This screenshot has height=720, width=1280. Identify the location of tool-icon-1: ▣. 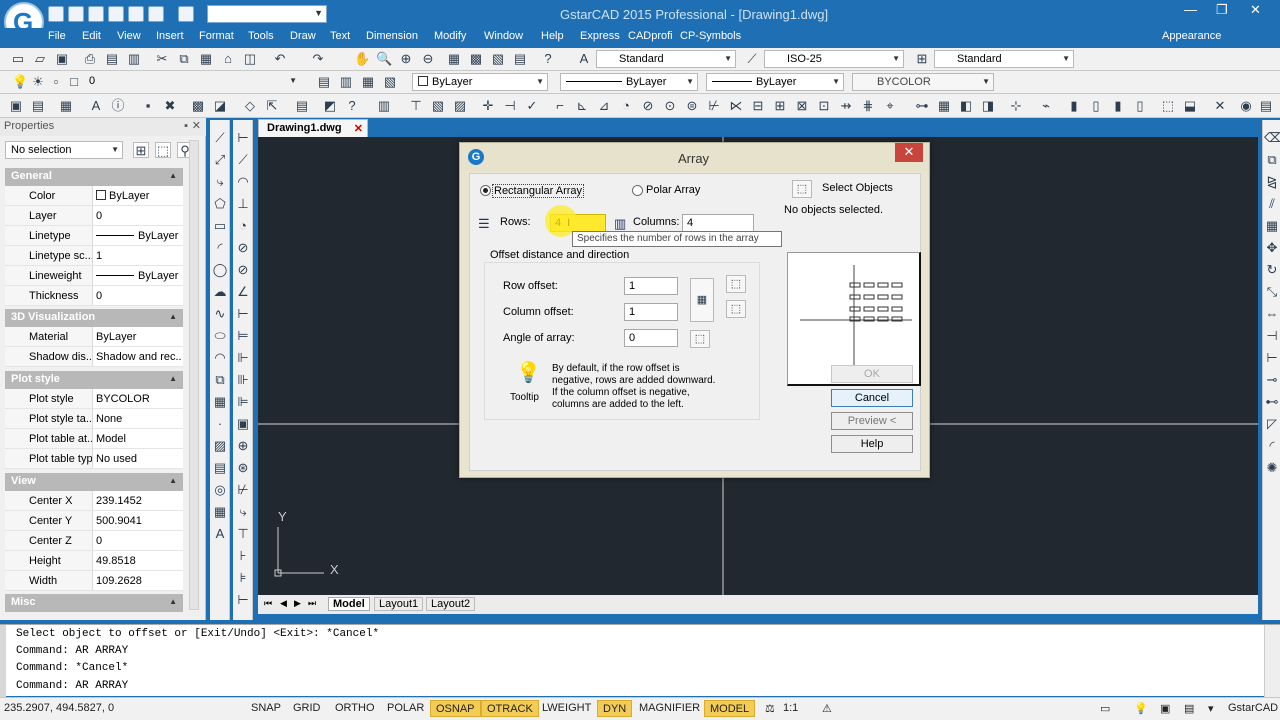
(16, 106).